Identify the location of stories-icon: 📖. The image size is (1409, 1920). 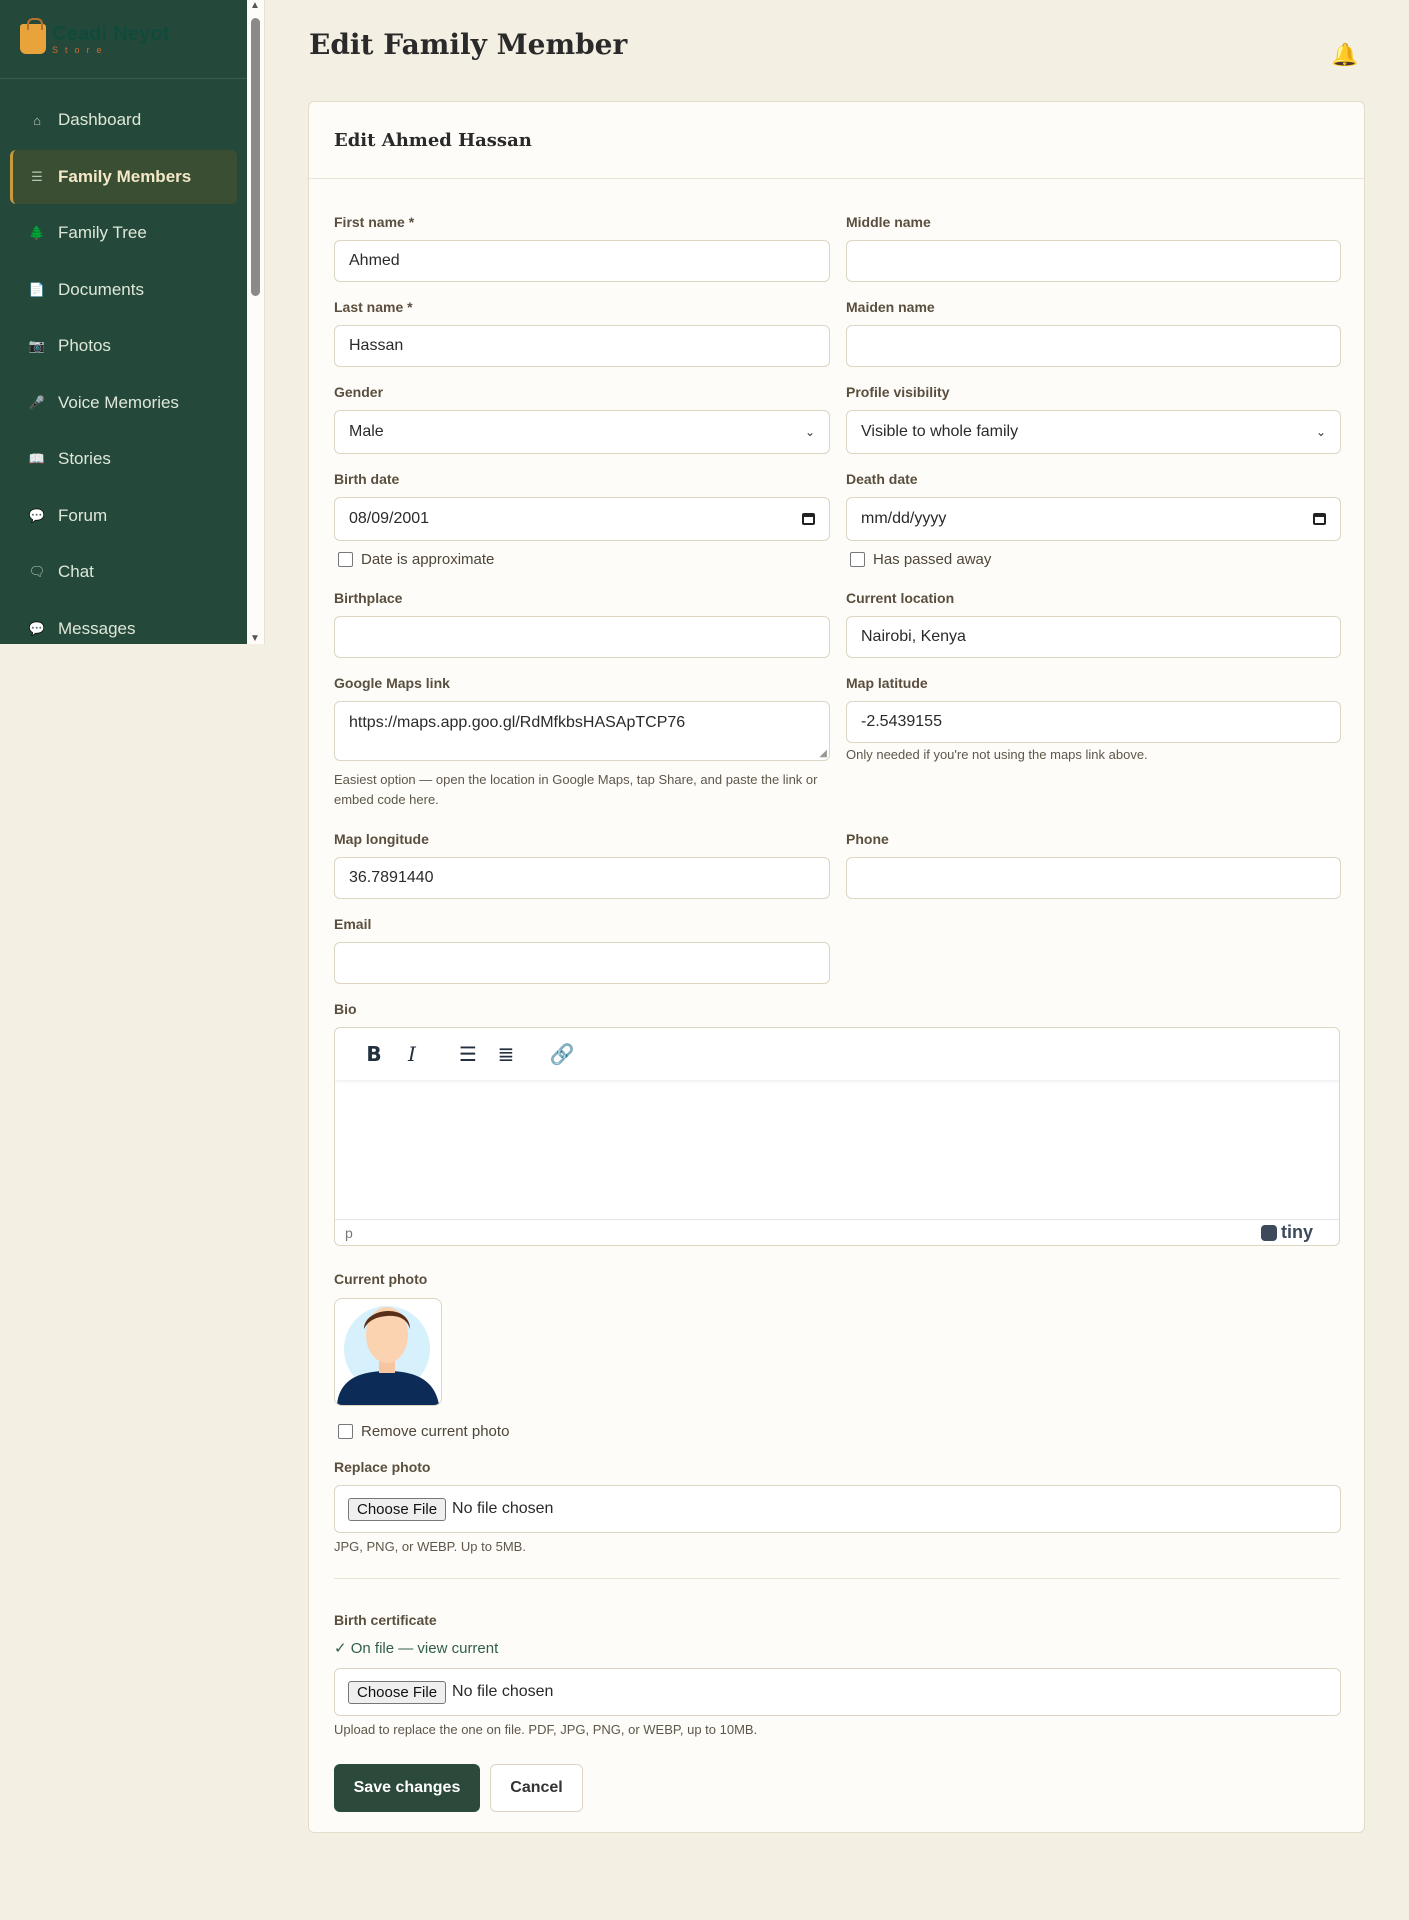
(37, 458).